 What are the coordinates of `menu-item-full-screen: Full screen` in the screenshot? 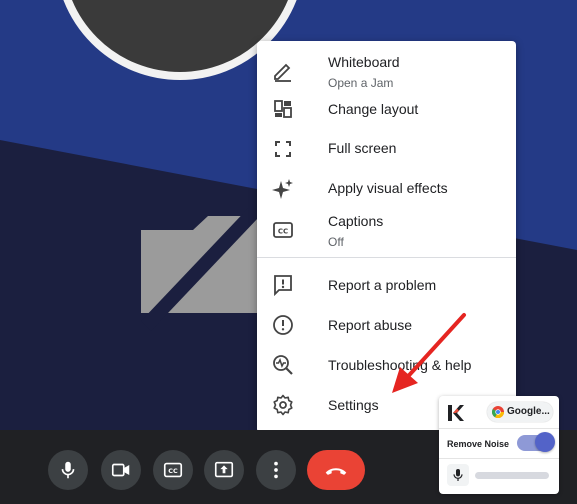 It's located at (386, 148).